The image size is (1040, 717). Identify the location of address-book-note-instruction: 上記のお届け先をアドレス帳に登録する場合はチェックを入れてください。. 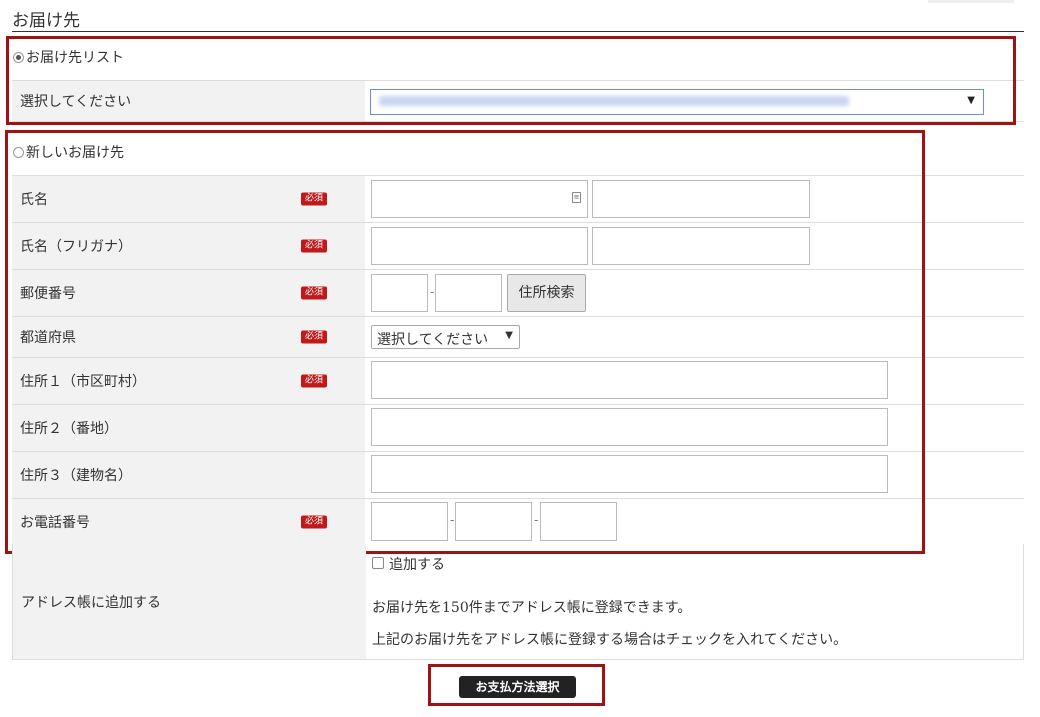
(610, 640).